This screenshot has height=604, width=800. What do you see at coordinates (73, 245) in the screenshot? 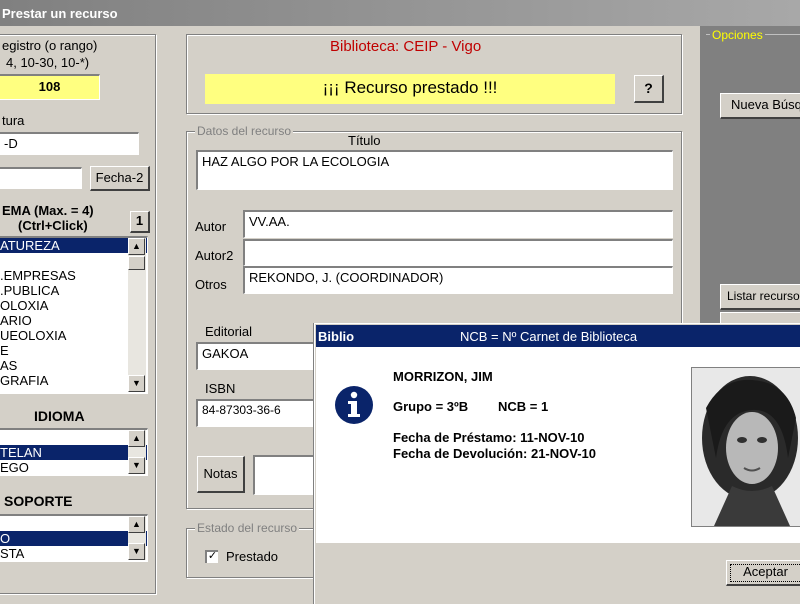
I see `list-item: ATUREZA` at bounding box center [73, 245].